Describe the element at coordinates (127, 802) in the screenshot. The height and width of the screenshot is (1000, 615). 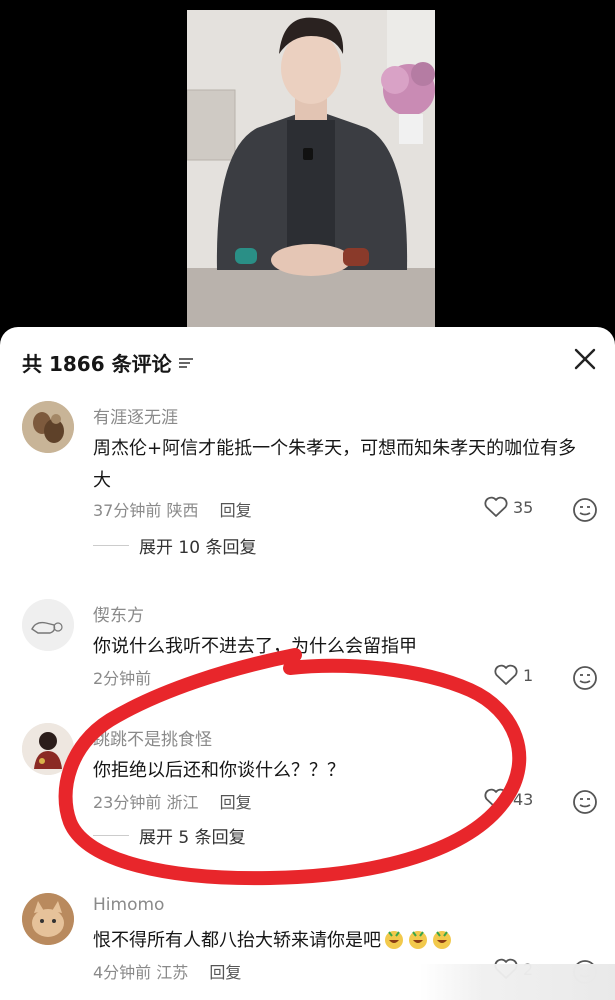
I see `comment-time: 23分钟前` at that location.